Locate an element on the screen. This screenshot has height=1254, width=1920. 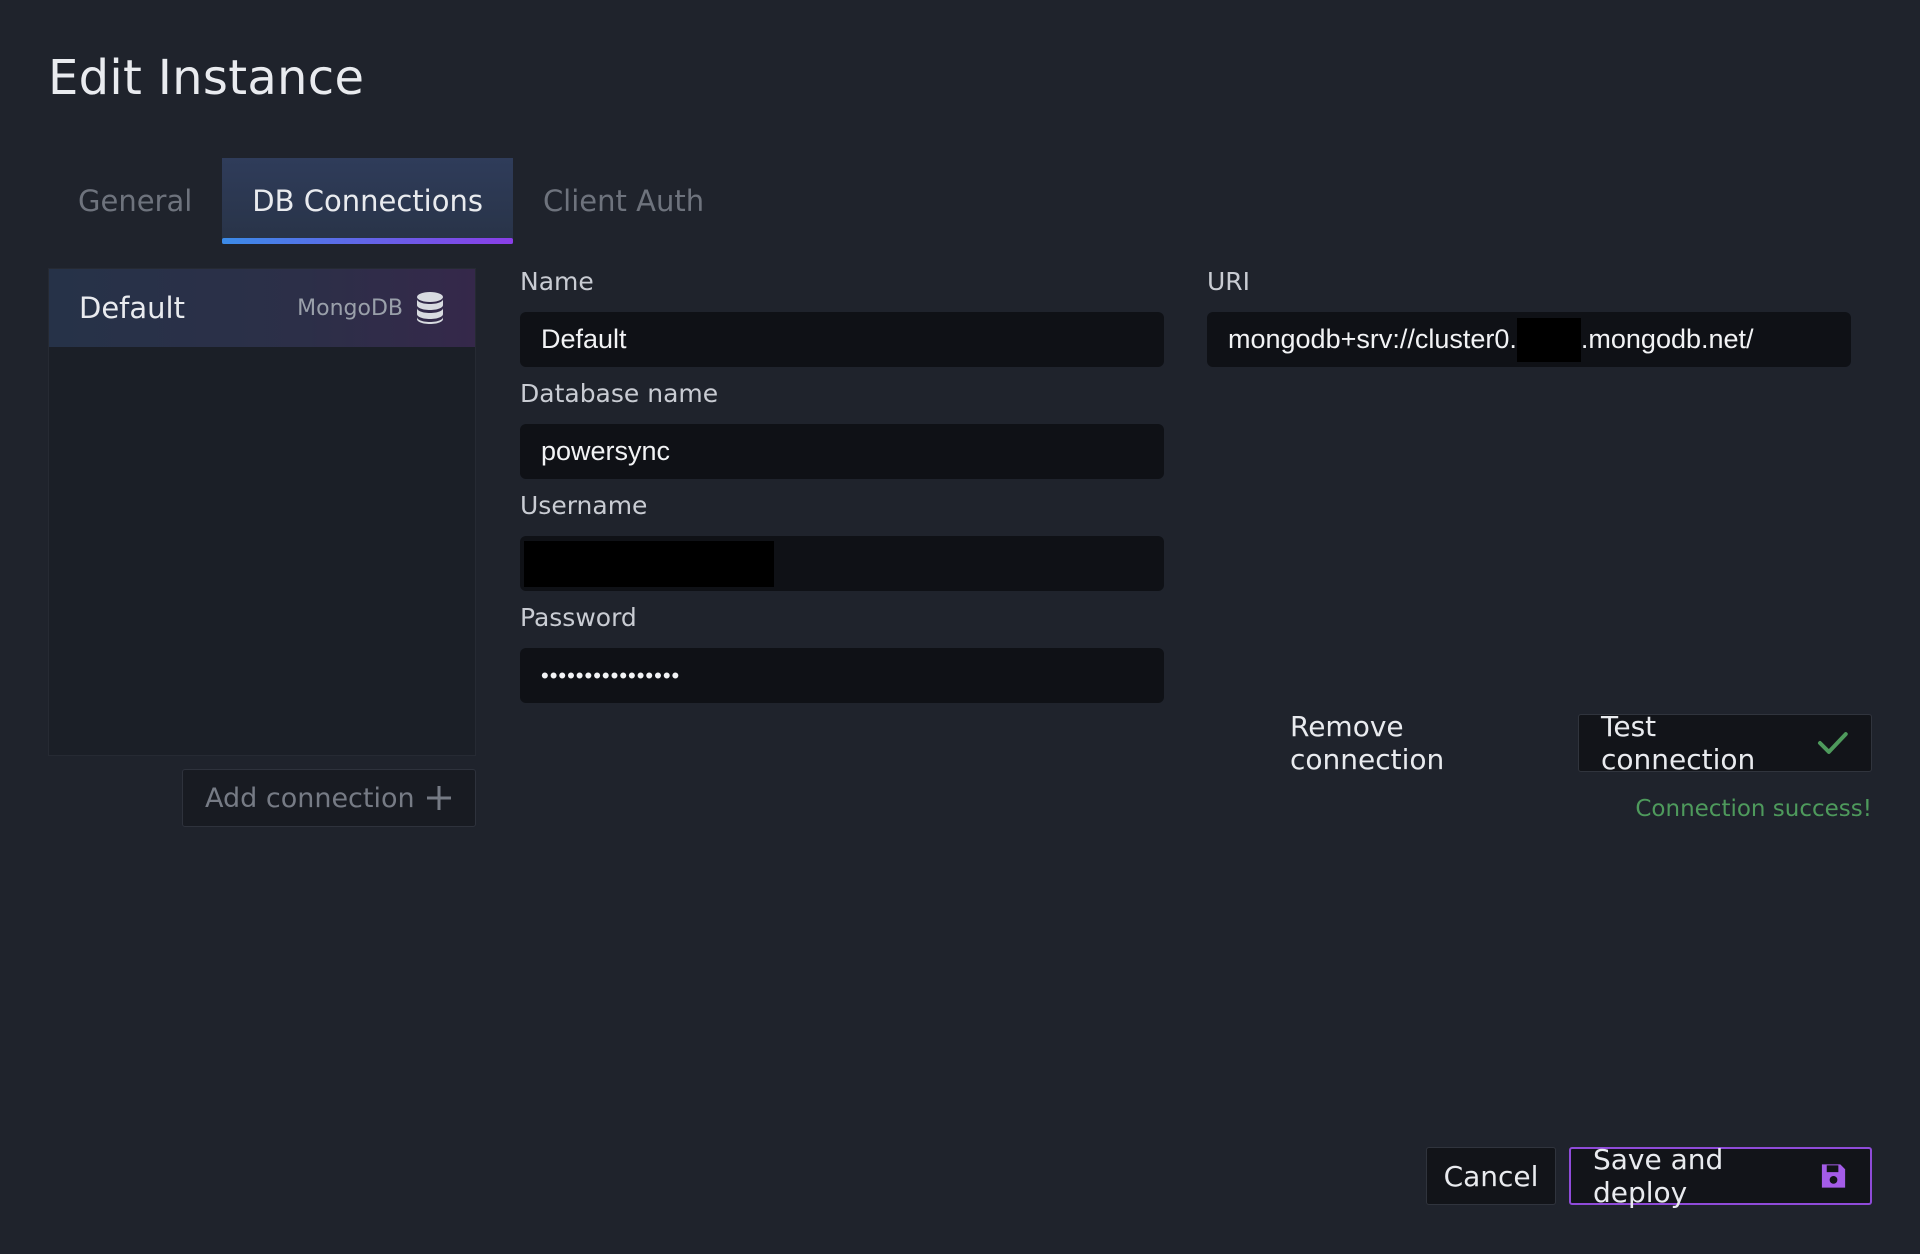
connection-status: Connection success! is located at coordinates (1753, 809).